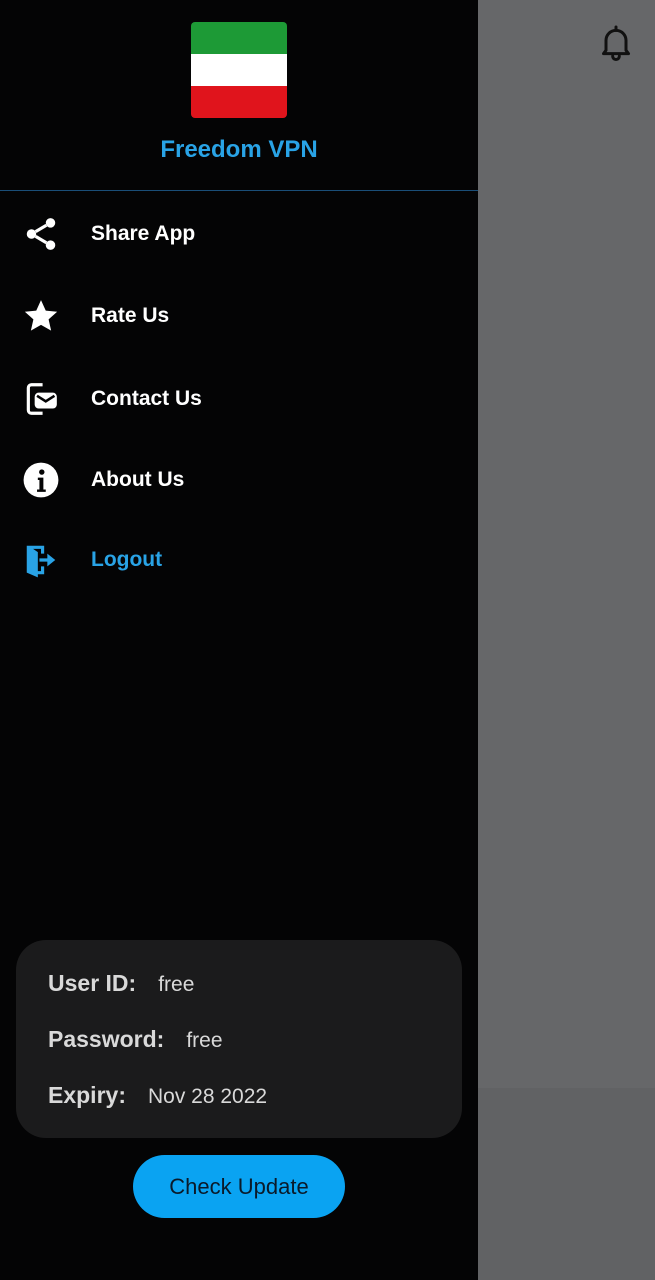  What do you see at coordinates (239, 102) in the screenshot?
I see `flag-band-bottom` at bounding box center [239, 102].